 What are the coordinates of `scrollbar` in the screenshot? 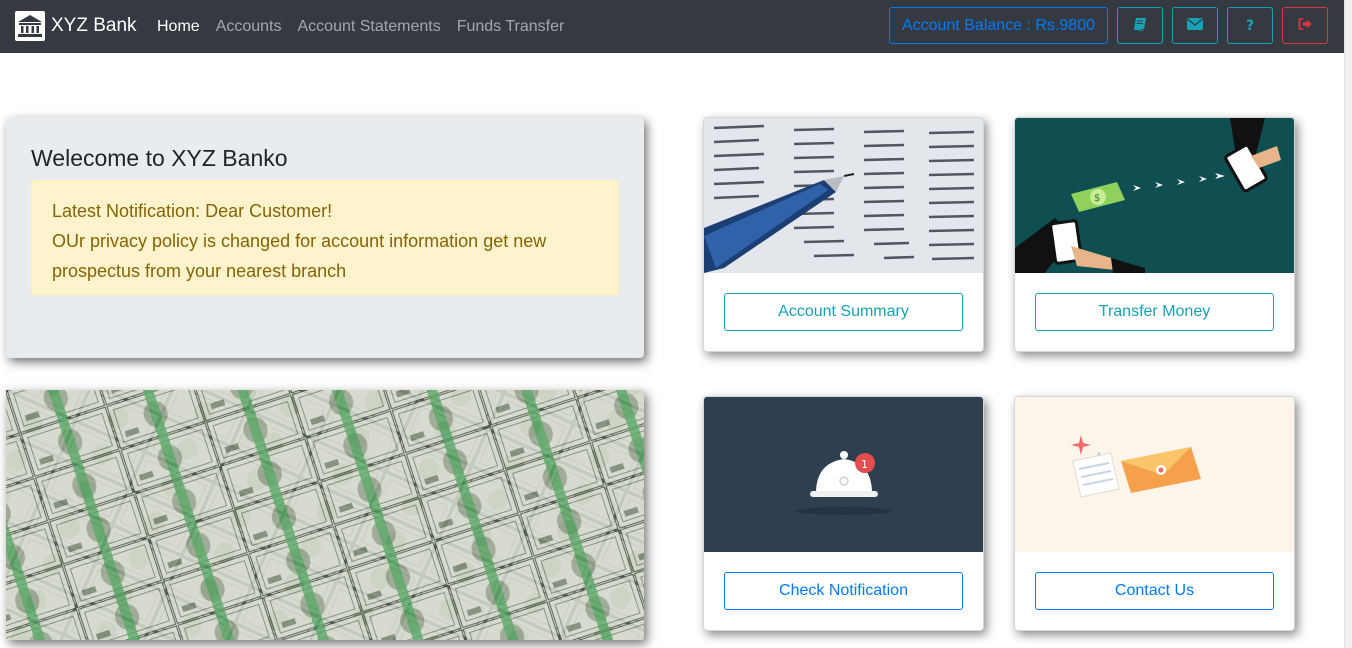 It's located at (1348, 324).